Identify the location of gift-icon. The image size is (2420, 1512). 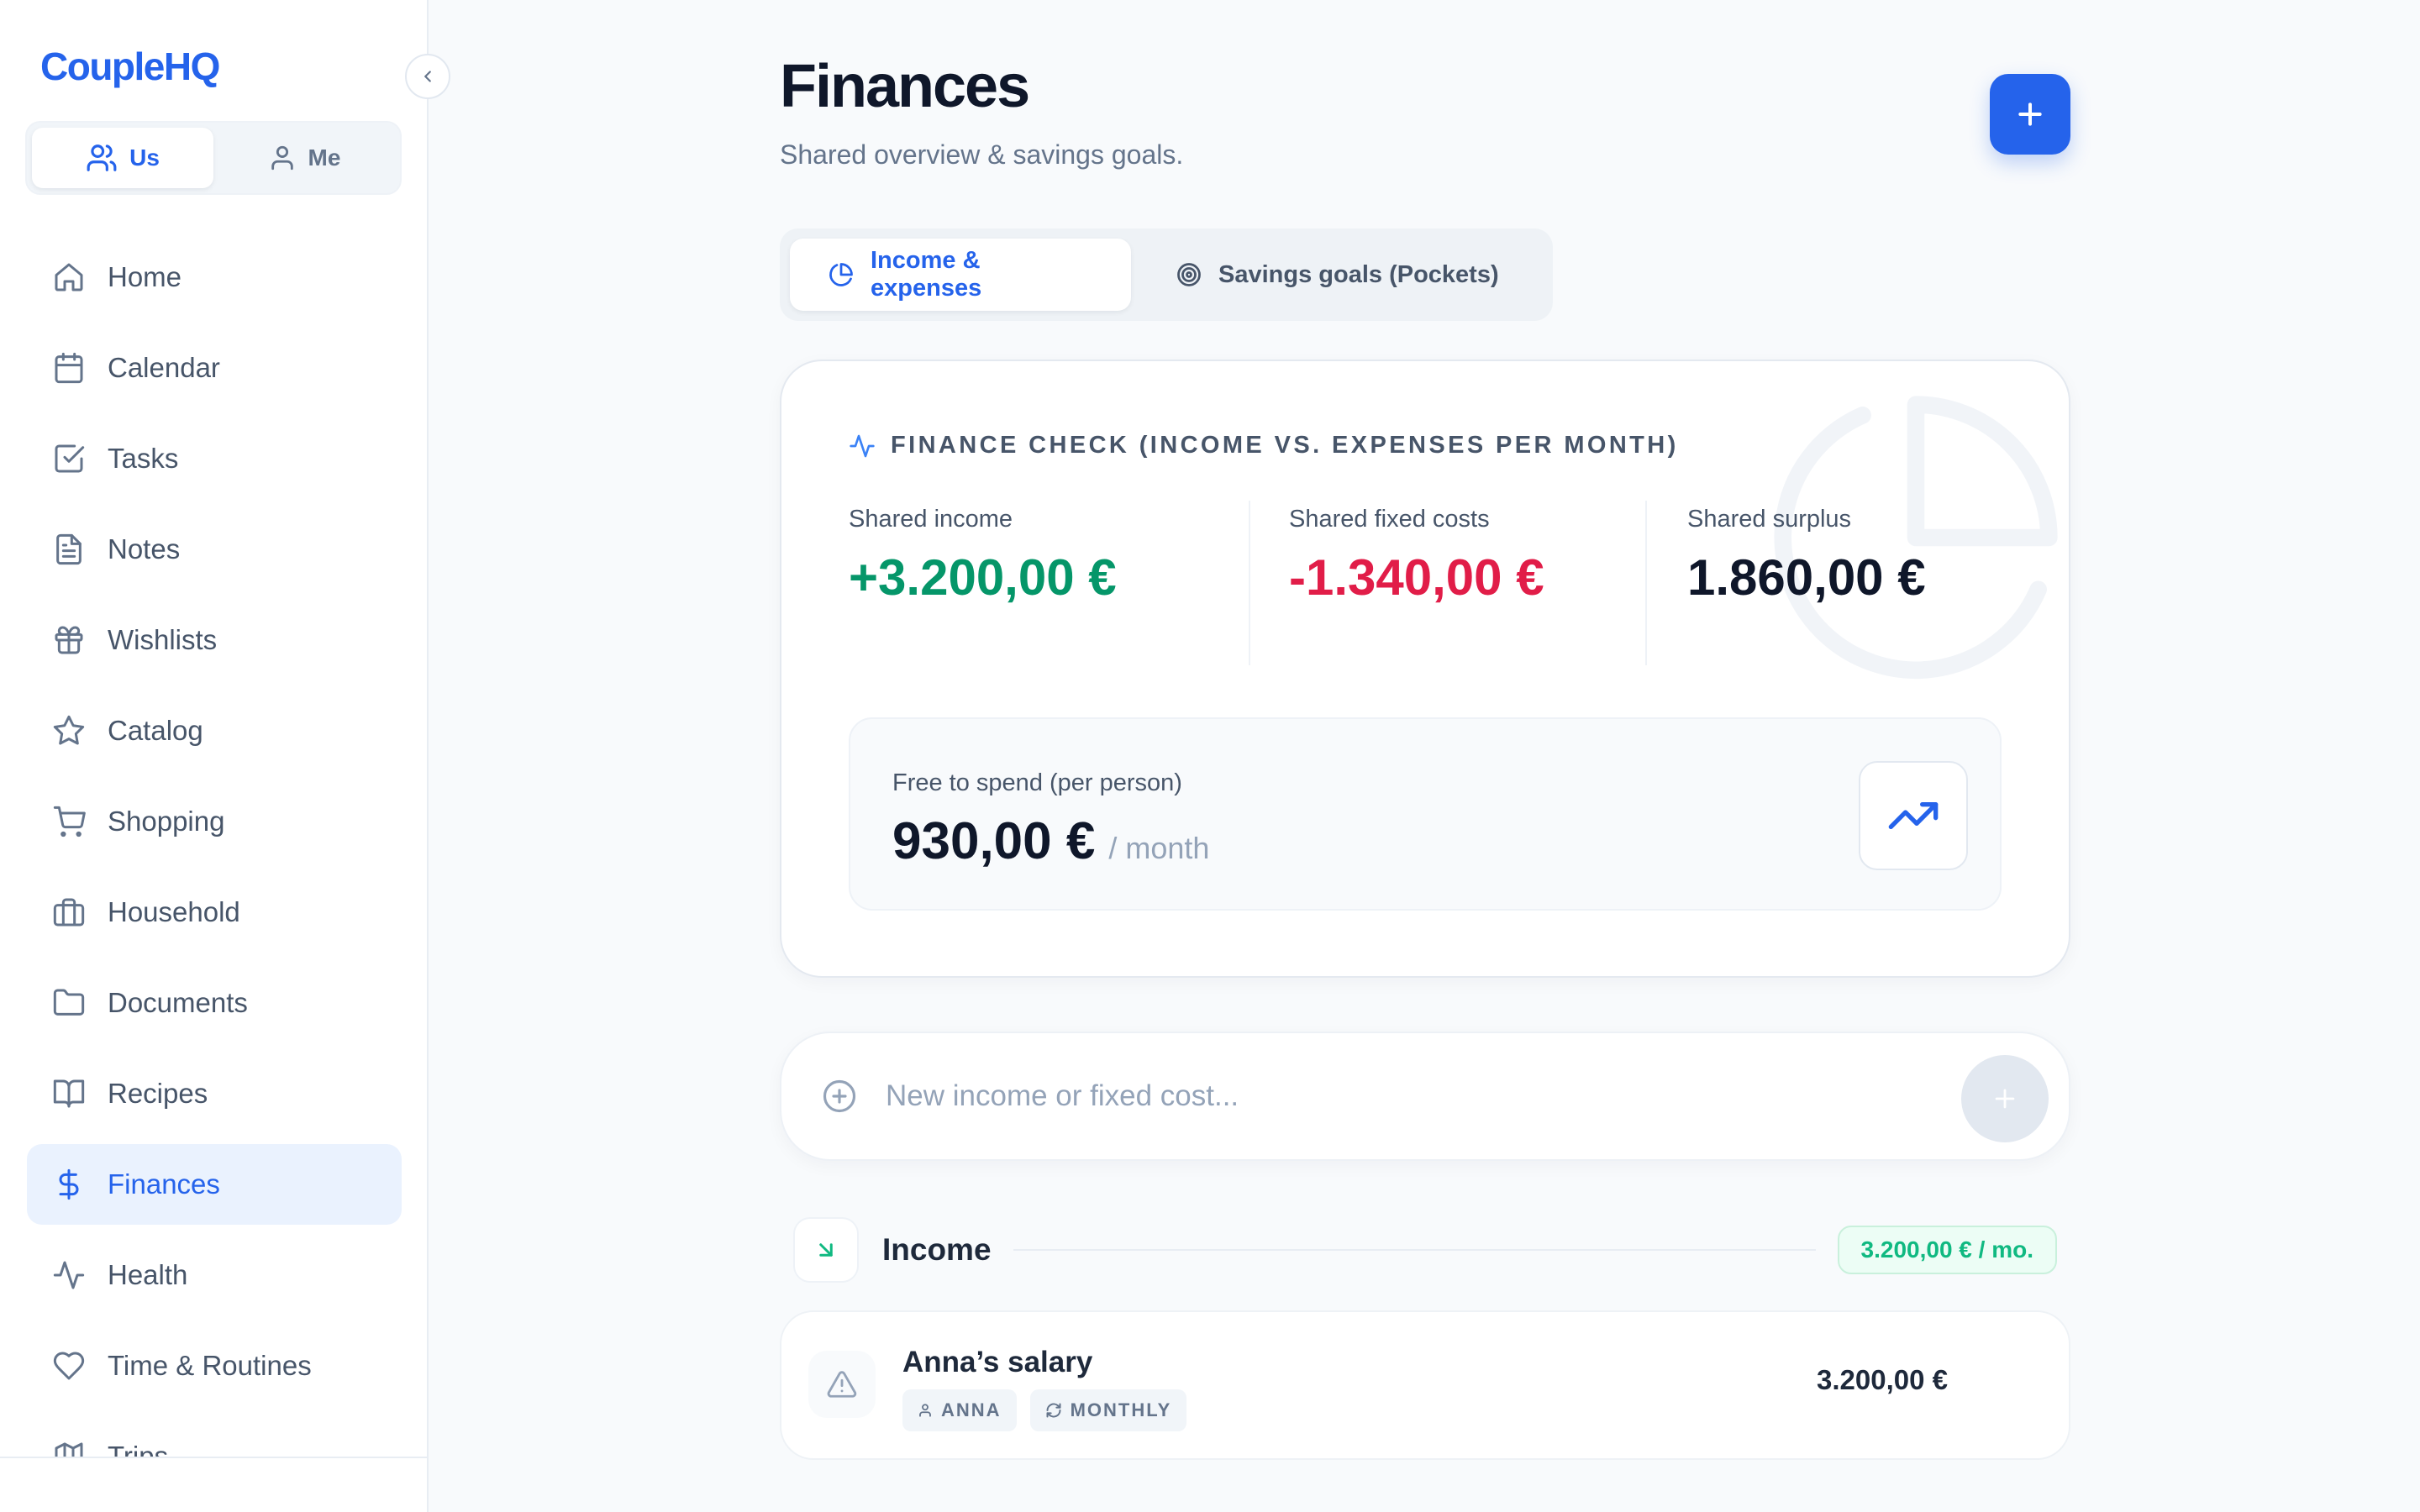
(69, 640).